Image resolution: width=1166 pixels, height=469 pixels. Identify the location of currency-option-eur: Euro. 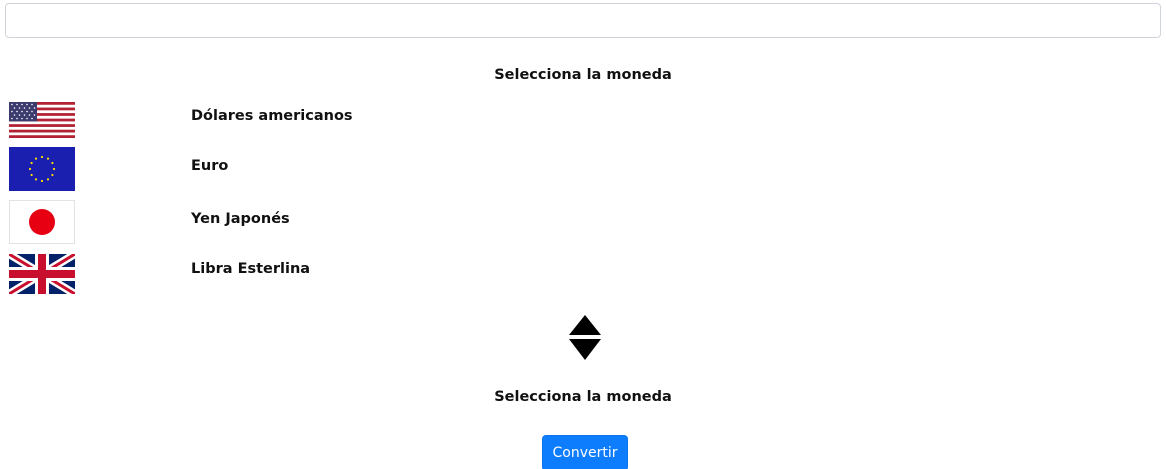
(219, 169).